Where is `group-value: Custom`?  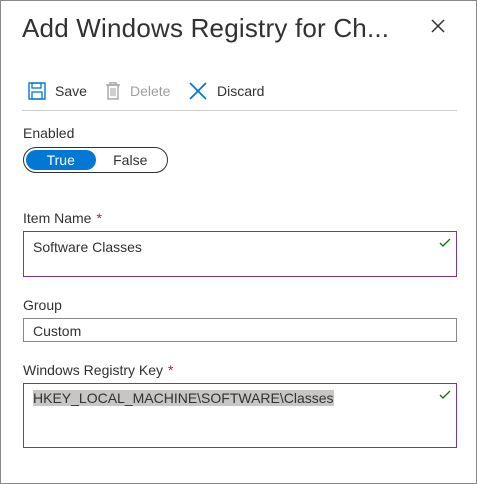
group-value: Custom is located at coordinates (57, 331).